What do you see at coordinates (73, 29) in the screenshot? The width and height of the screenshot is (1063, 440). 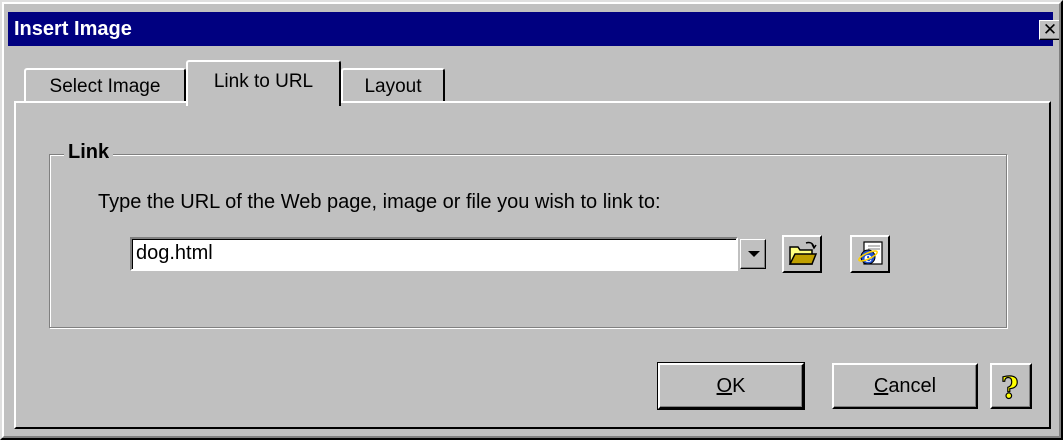 I see `dialog-title: Insert Image` at bounding box center [73, 29].